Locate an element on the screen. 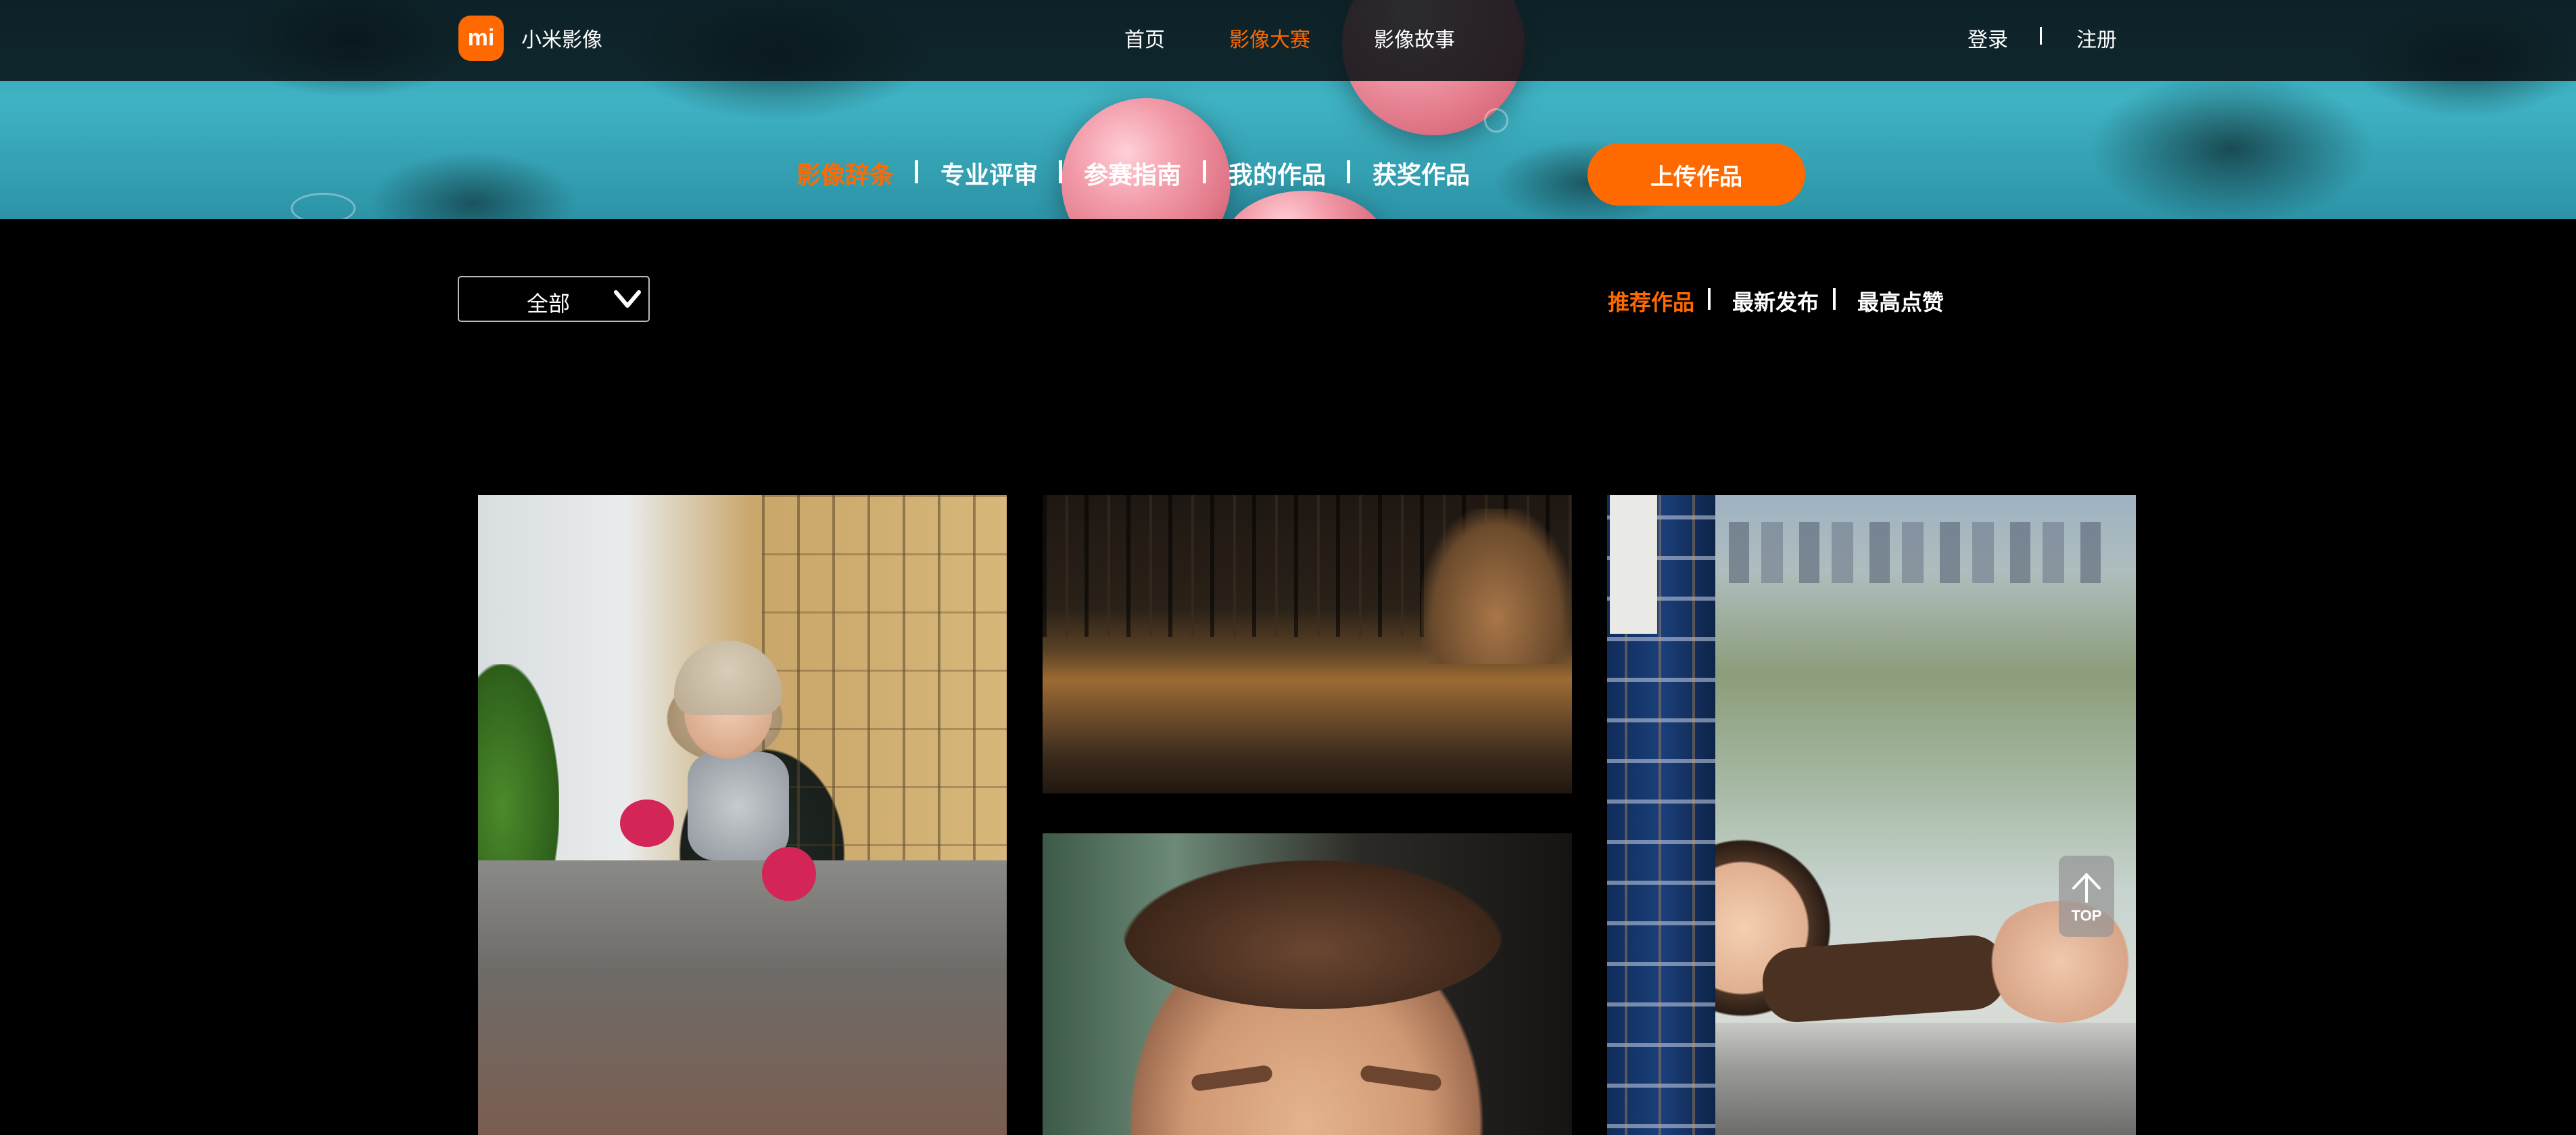  photo-card-girl-train-window is located at coordinates (1871, 815).